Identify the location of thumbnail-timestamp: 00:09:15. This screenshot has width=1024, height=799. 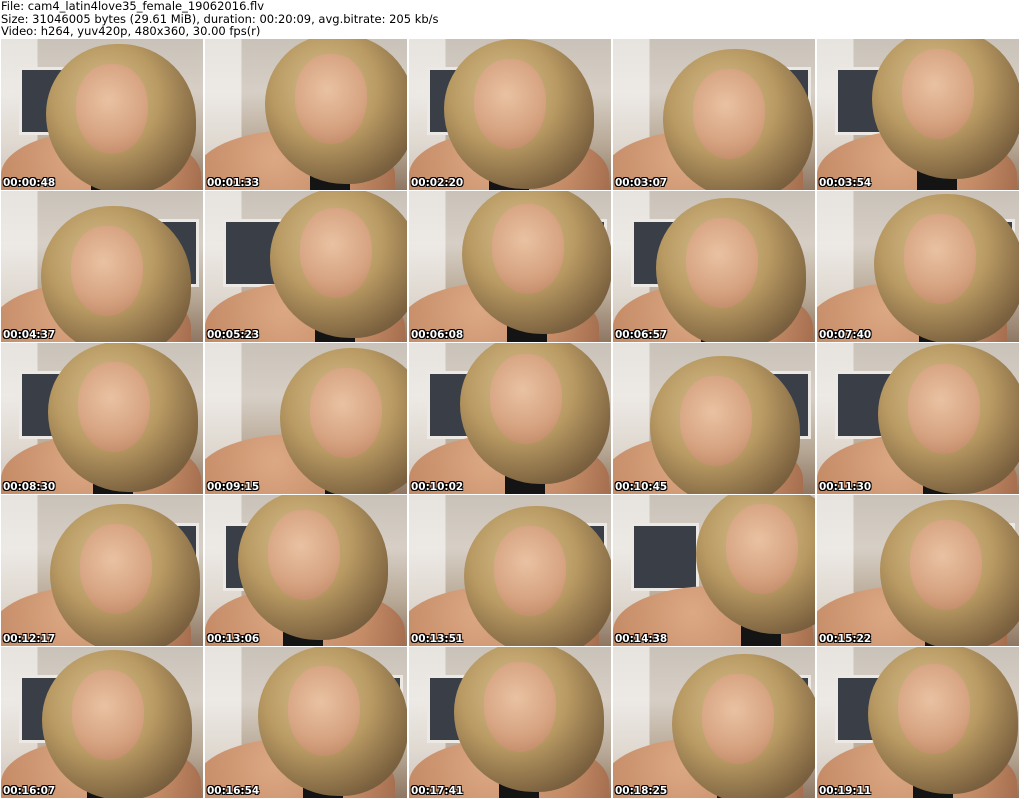
(233, 487).